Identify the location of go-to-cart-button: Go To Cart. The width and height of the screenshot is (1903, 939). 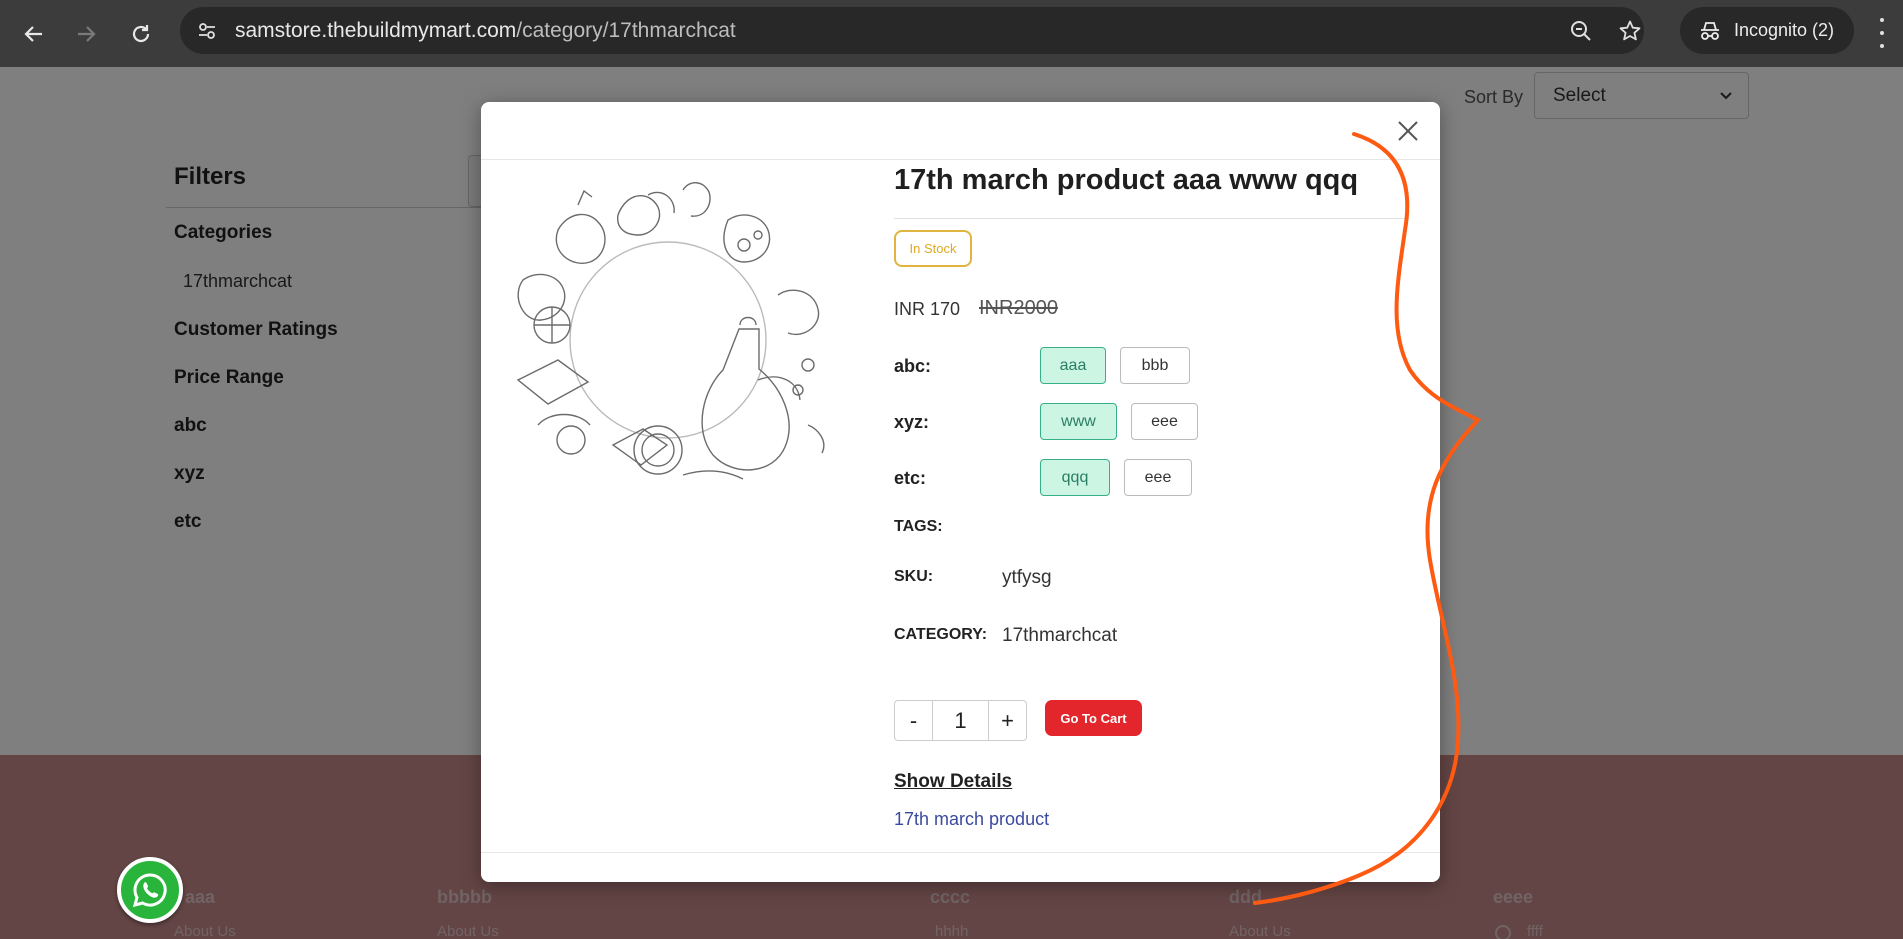
(1093, 718).